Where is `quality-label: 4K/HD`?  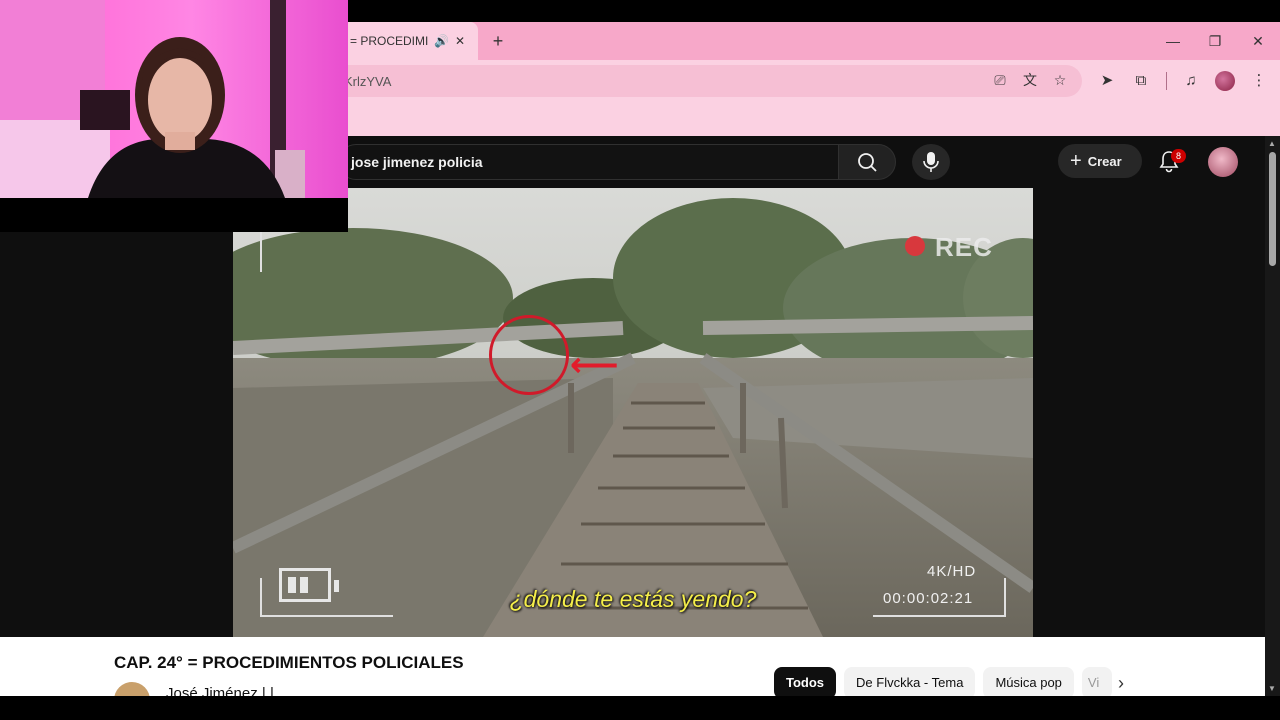 quality-label: 4K/HD is located at coordinates (952, 571).